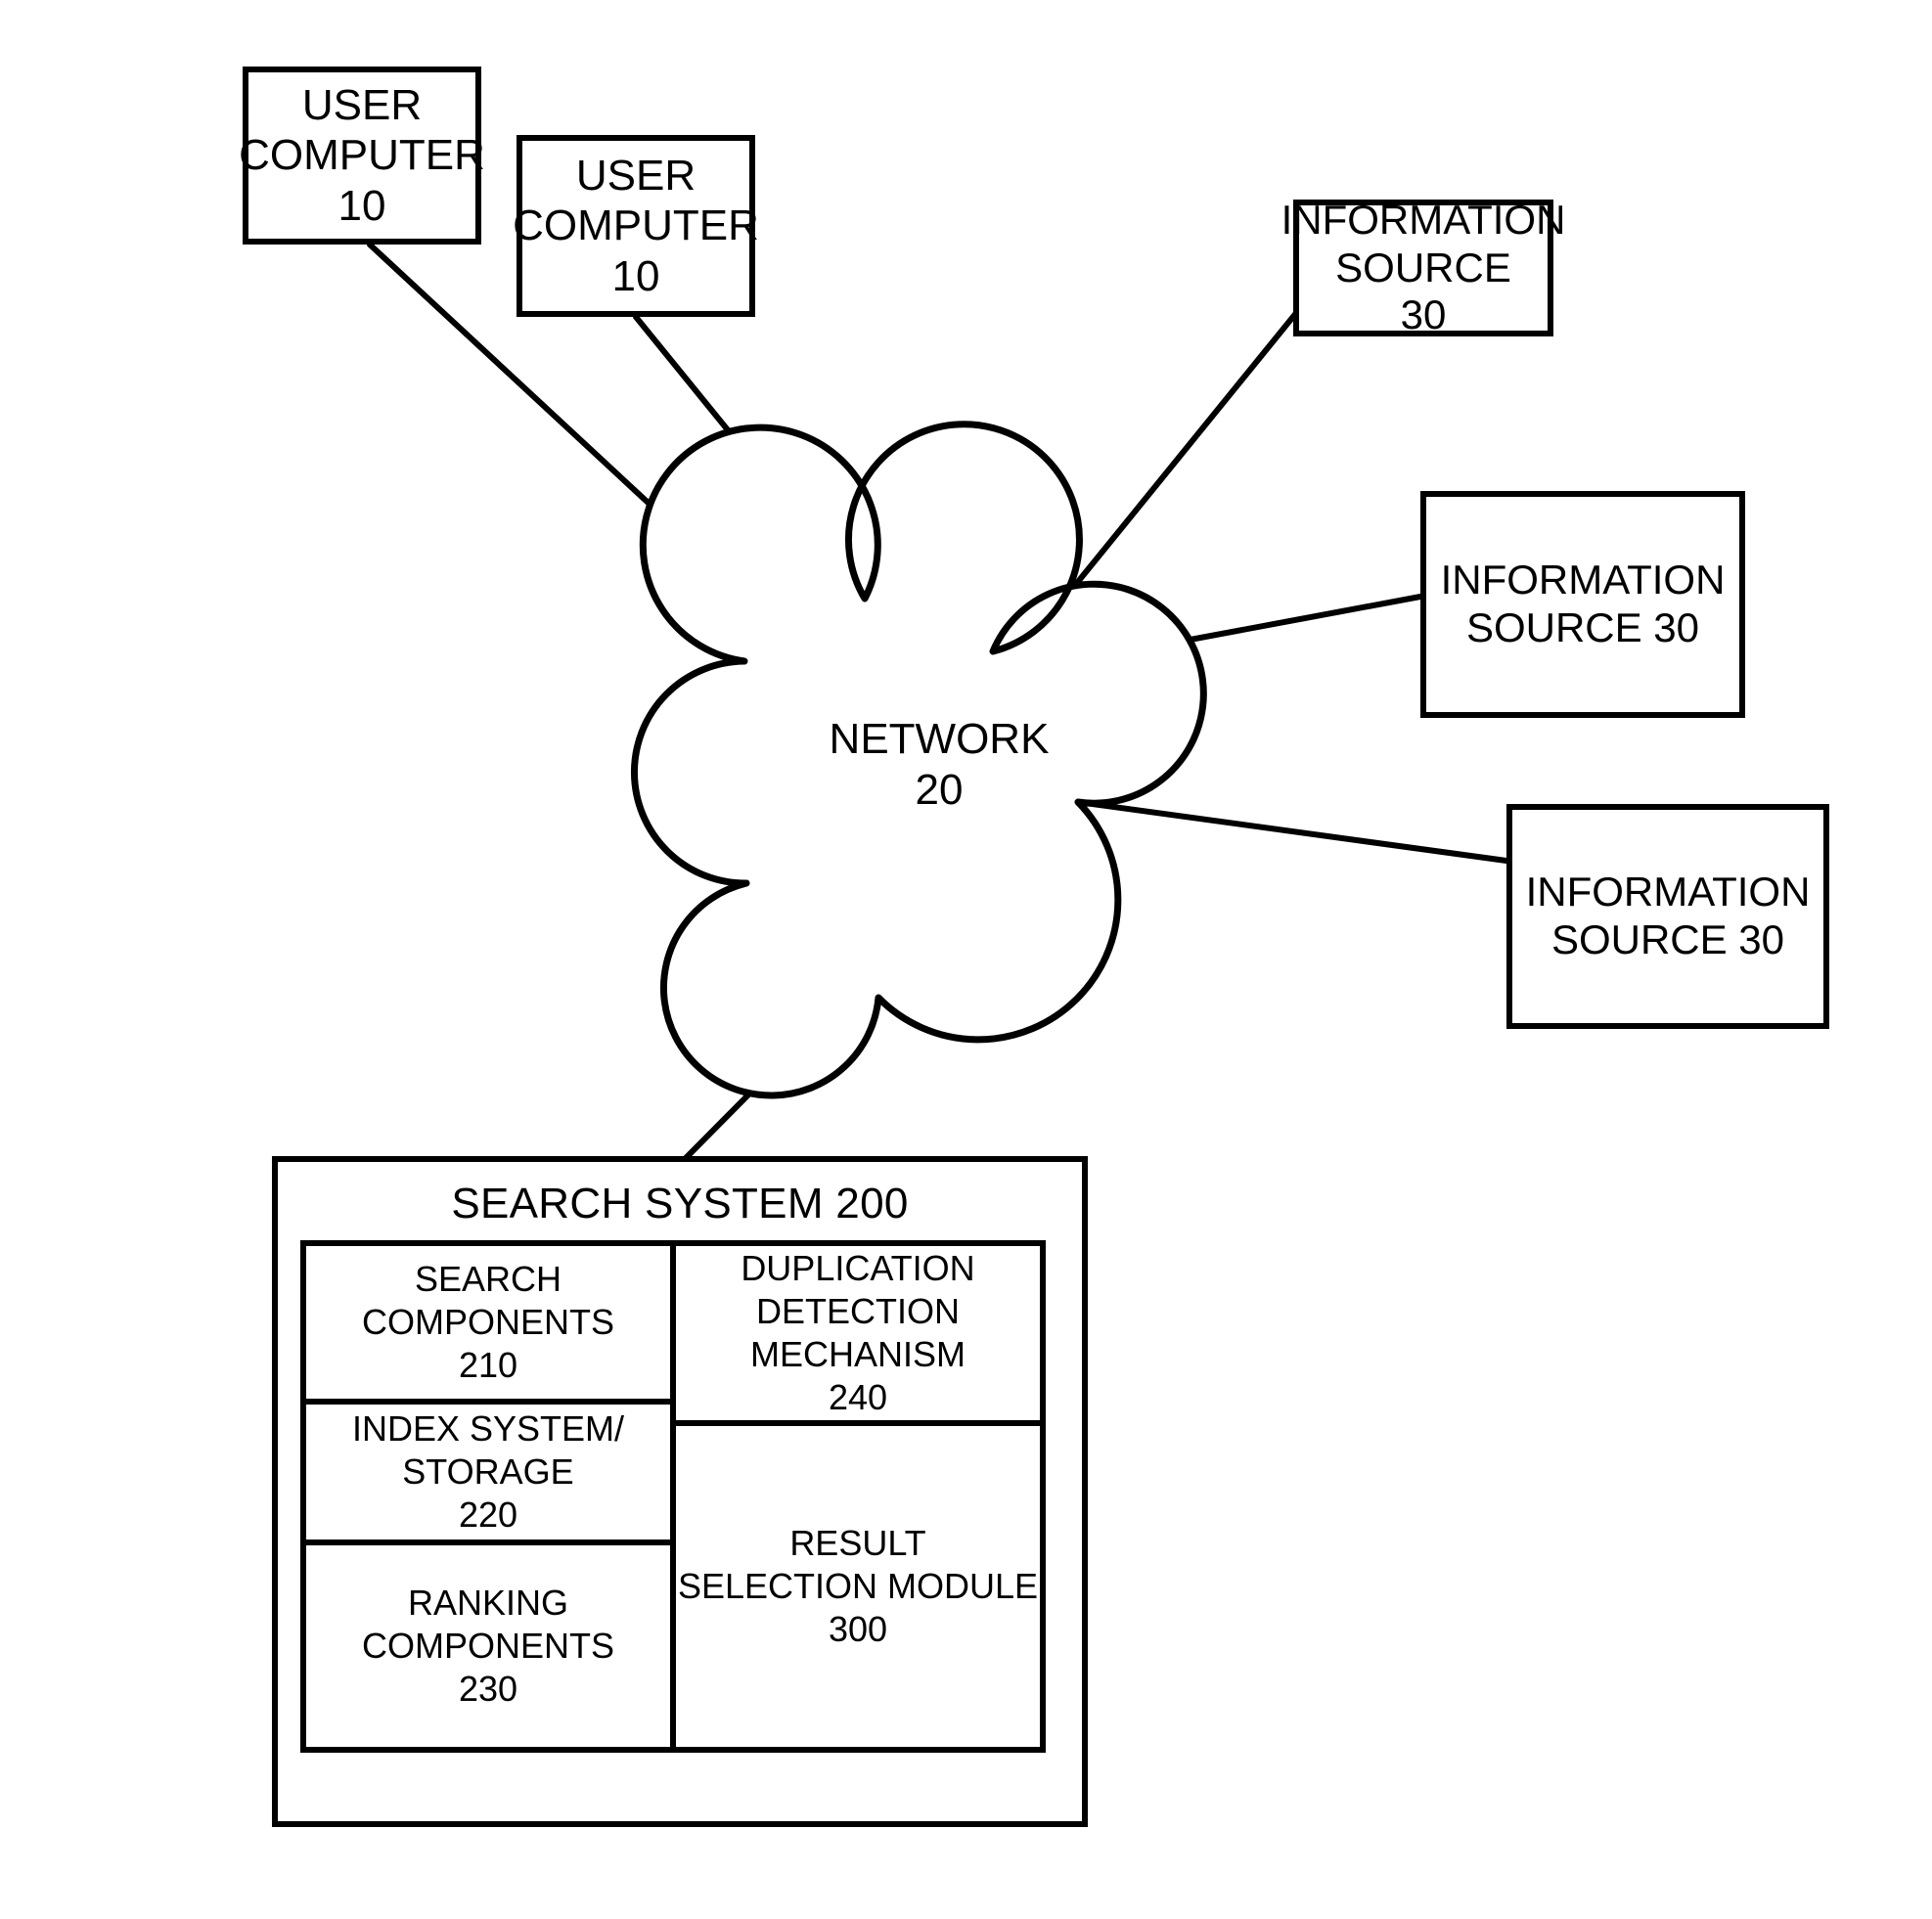 The height and width of the screenshot is (1919, 1932). I want to click on ranking-components-reference-numeral: 230, so click(488, 1688).